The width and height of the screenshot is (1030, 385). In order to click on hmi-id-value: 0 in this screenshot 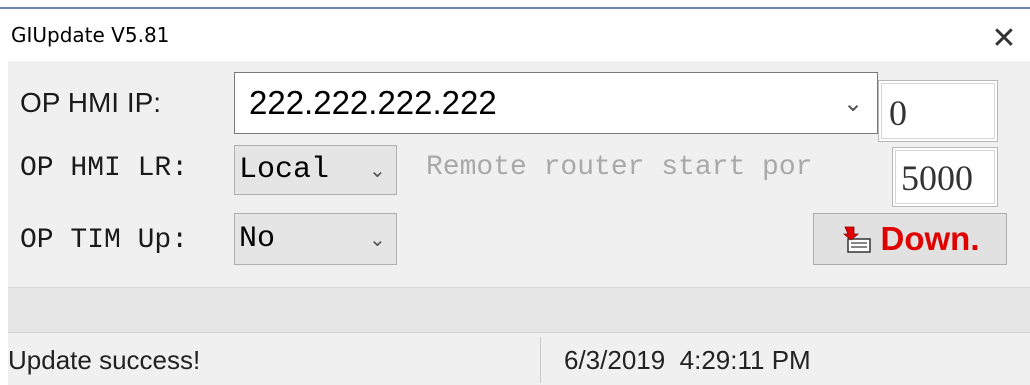, I will do `click(898, 113)`.